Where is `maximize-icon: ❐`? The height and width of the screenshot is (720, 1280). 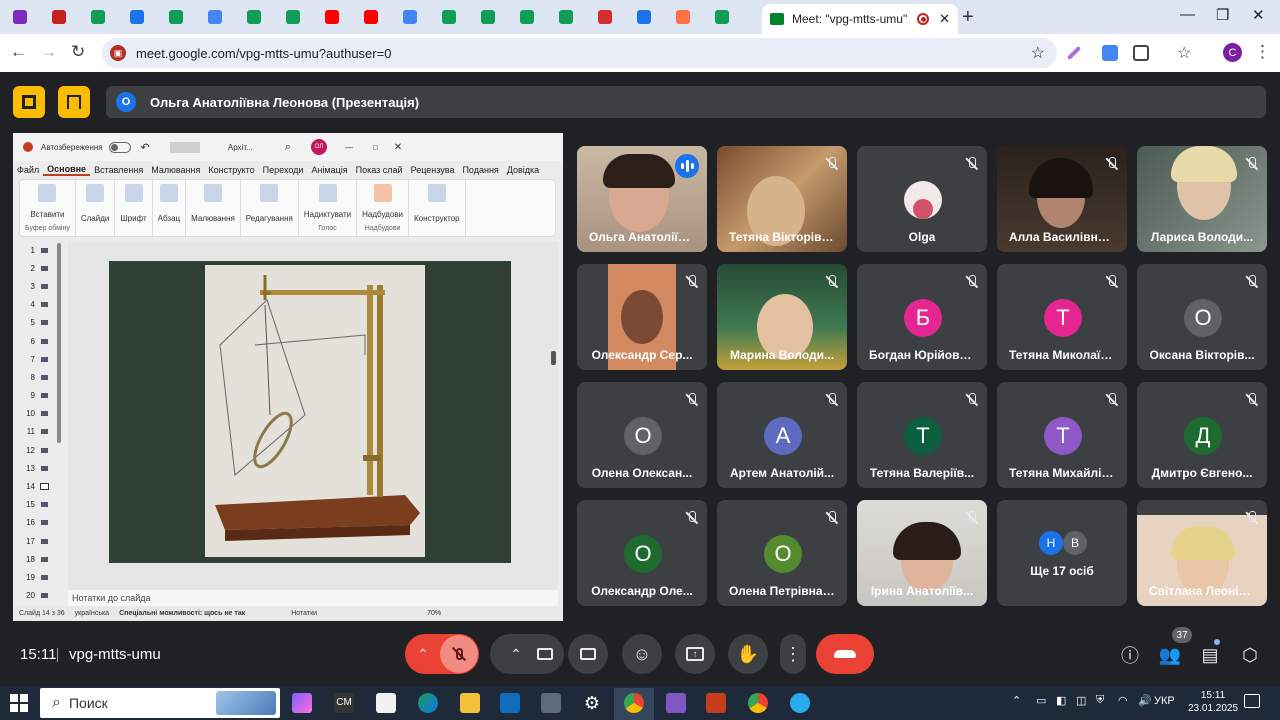 maximize-icon: ❐ is located at coordinates (1222, 15).